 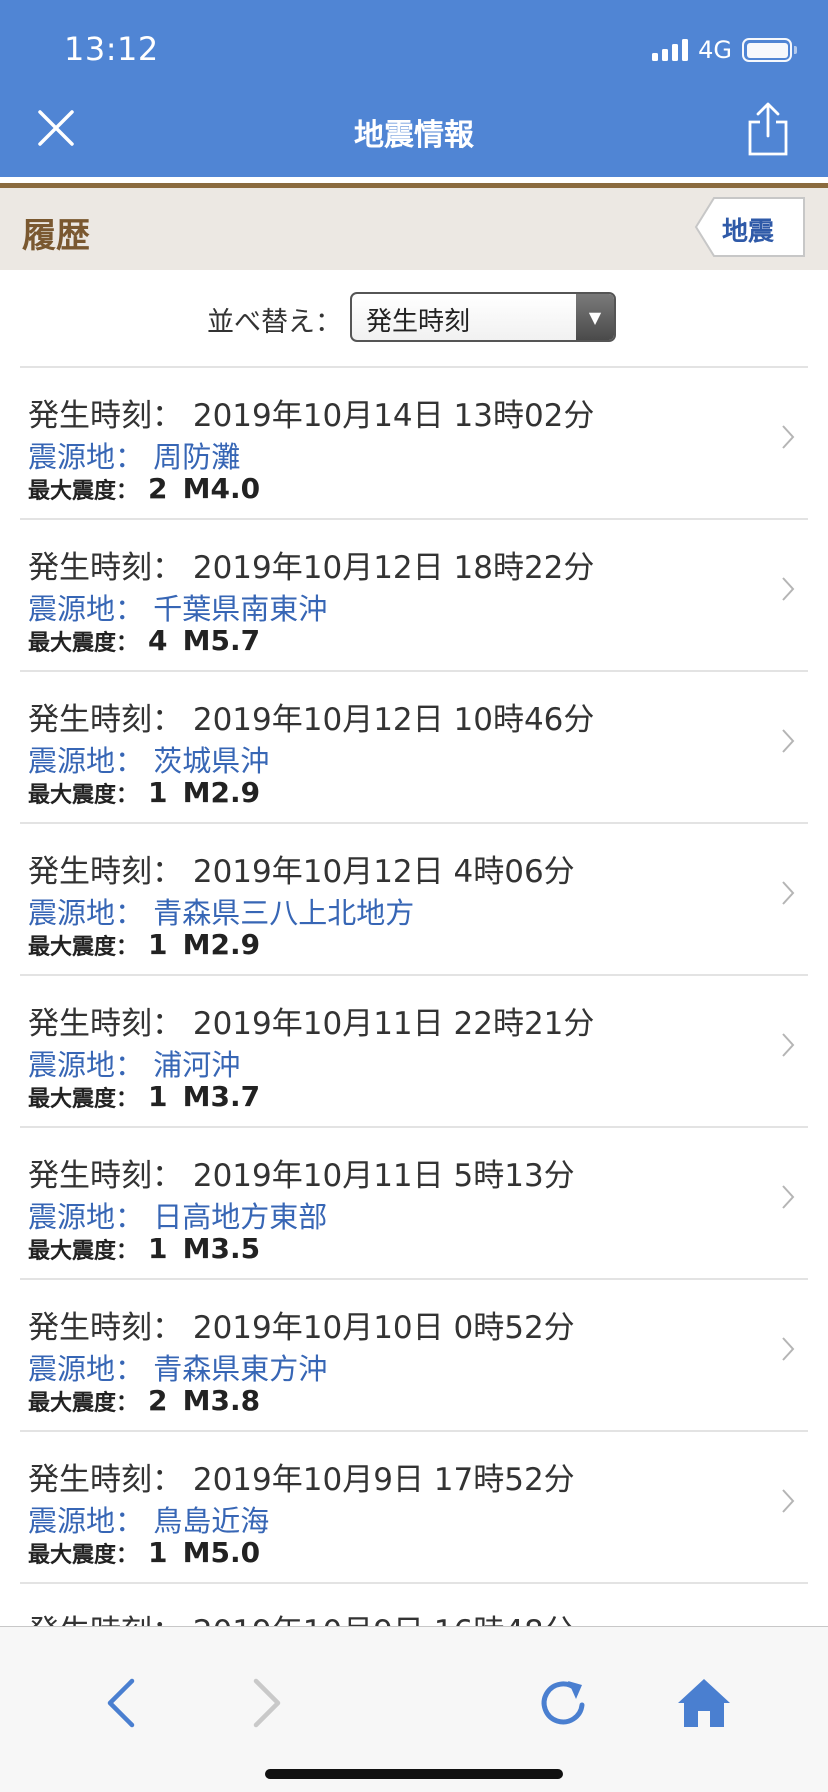 What do you see at coordinates (483, 317) in the screenshot?
I see `sort-select: 発生時刻 ▼` at bounding box center [483, 317].